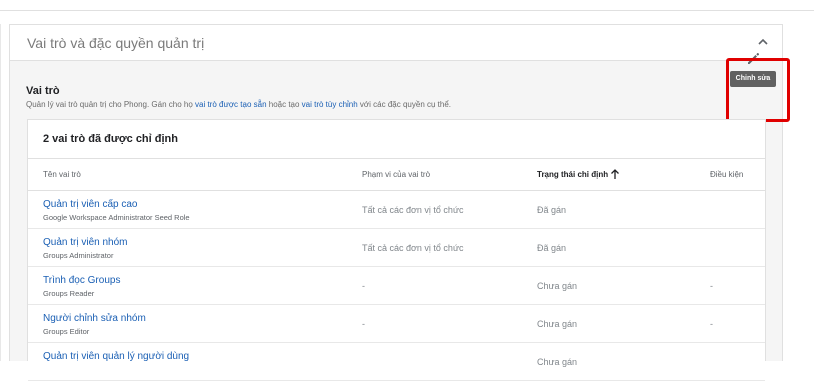 This screenshot has width=814, height=381. Describe the element at coordinates (62, 174) in the screenshot. I see `column-header-name: Tên vai trò` at that location.